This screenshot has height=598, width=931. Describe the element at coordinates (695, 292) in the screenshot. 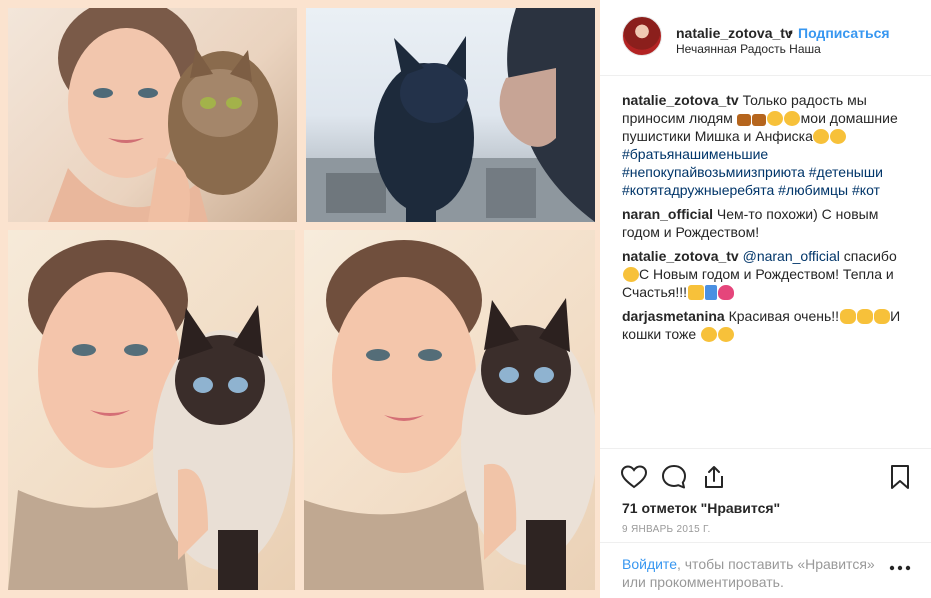

I see `yellow-heart-emoji-icon` at that location.